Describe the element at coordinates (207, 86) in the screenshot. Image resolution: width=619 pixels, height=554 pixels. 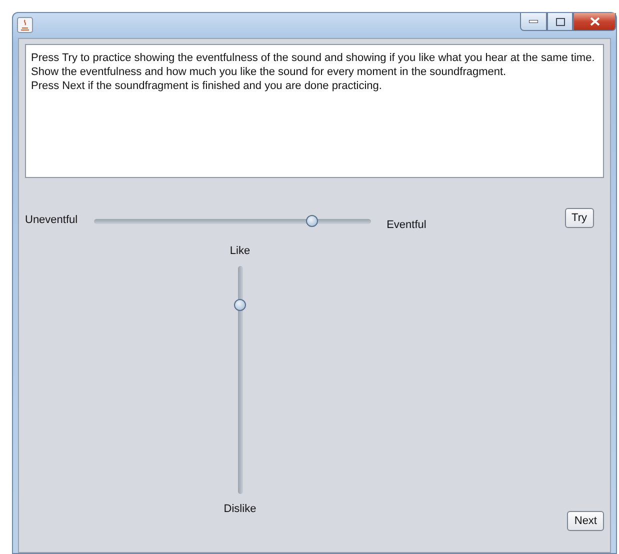
I see `instruction-text: Press Next if the soundfragment is finished and you are done practicing.` at that location.